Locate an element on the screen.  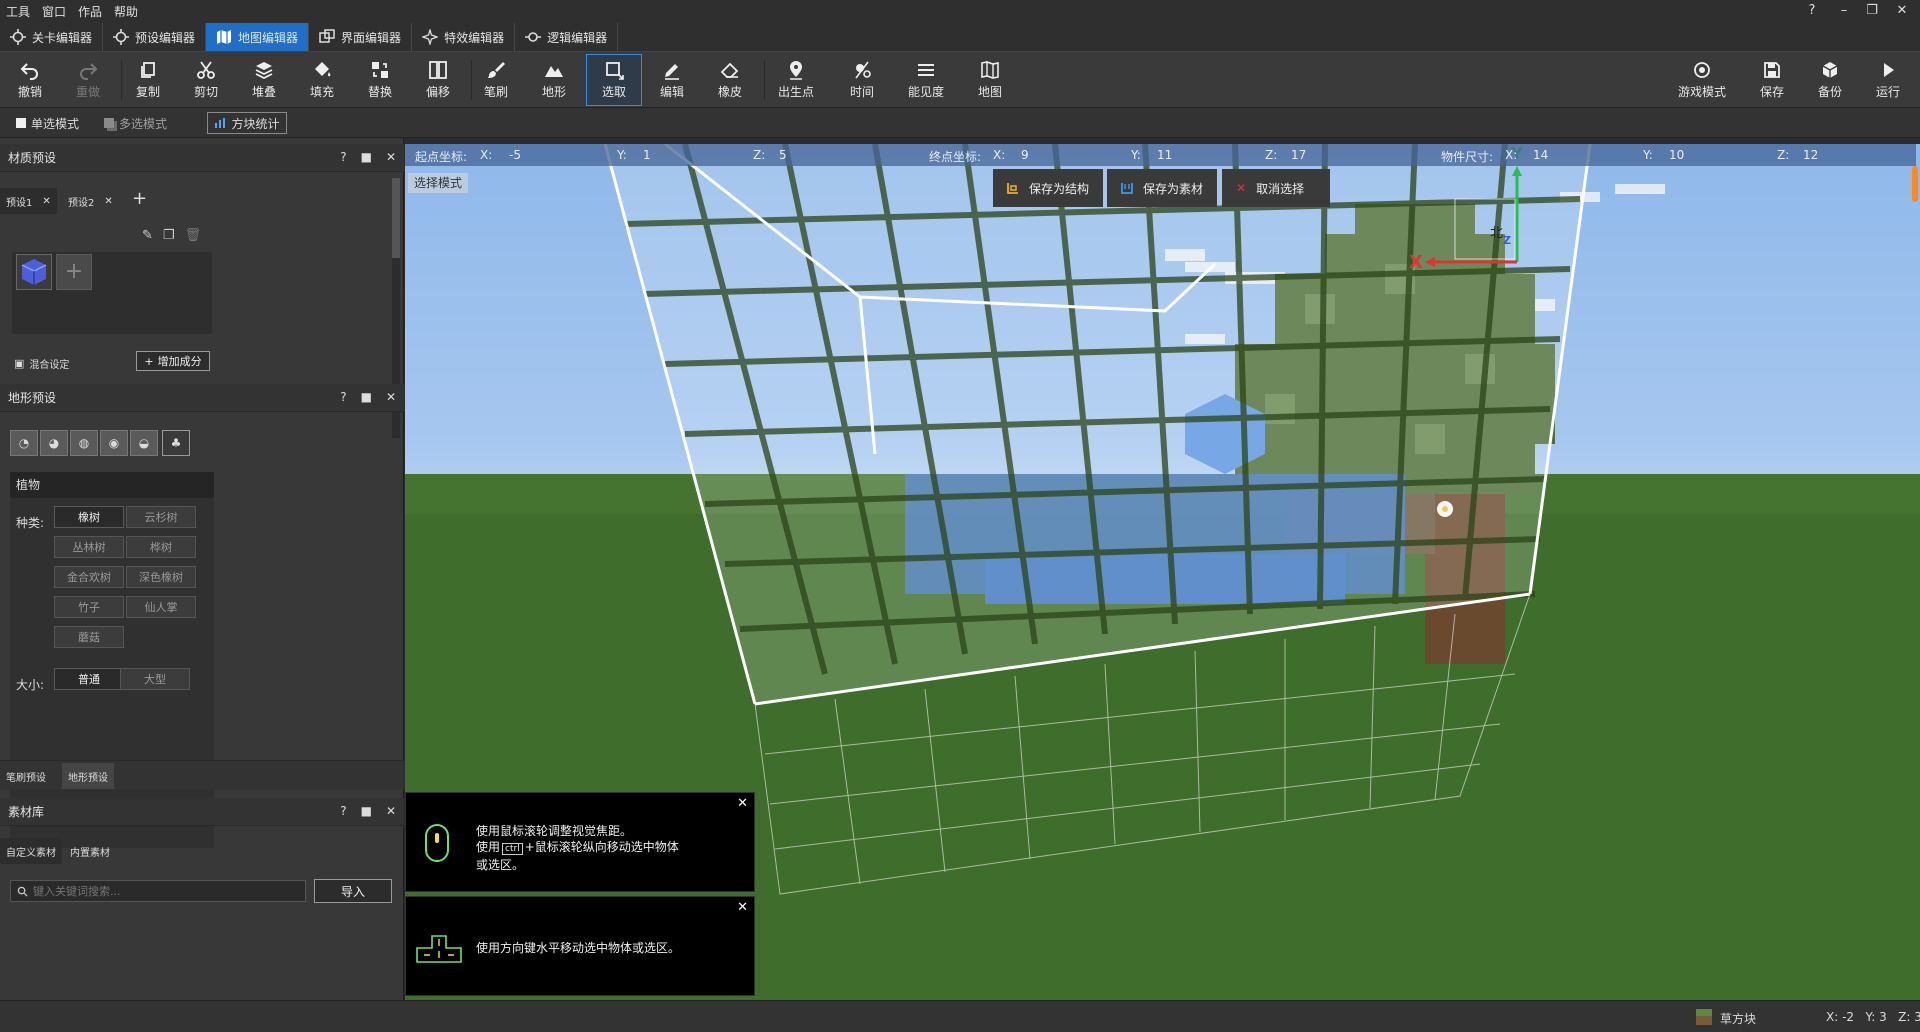
cancel-selection-button: ✕ 取消选择 is located at coordinates (1276, 188).